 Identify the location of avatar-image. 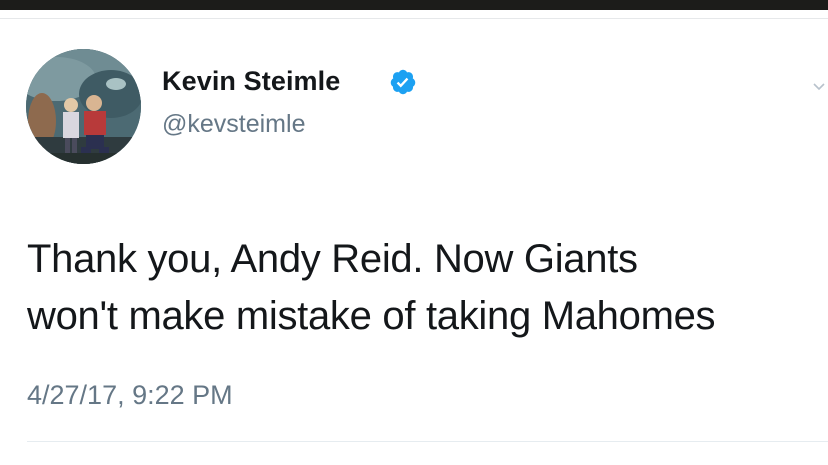
(83, 106).